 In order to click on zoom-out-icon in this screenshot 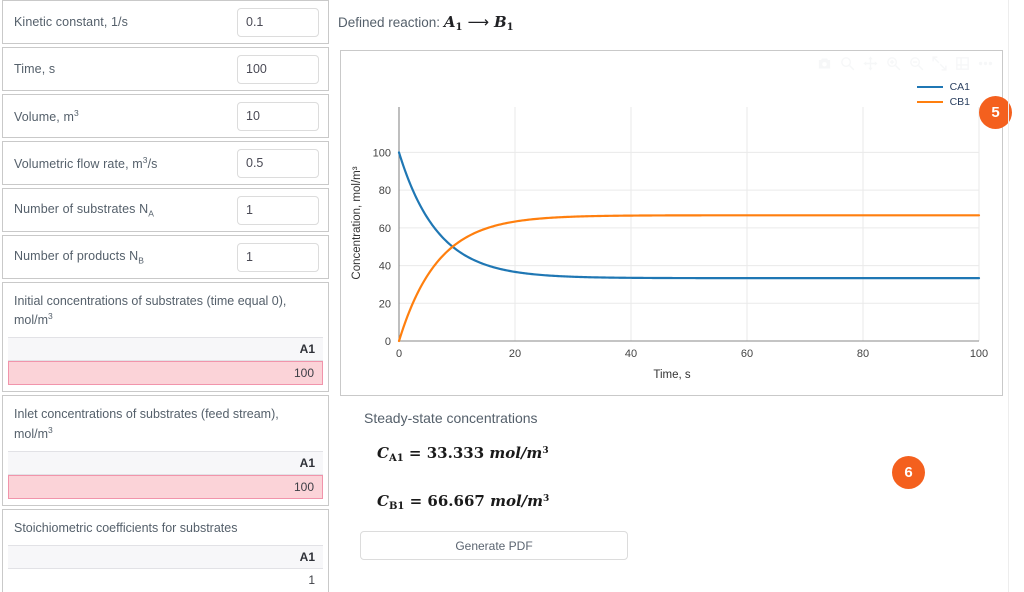, I will do `click(916, 63)`.